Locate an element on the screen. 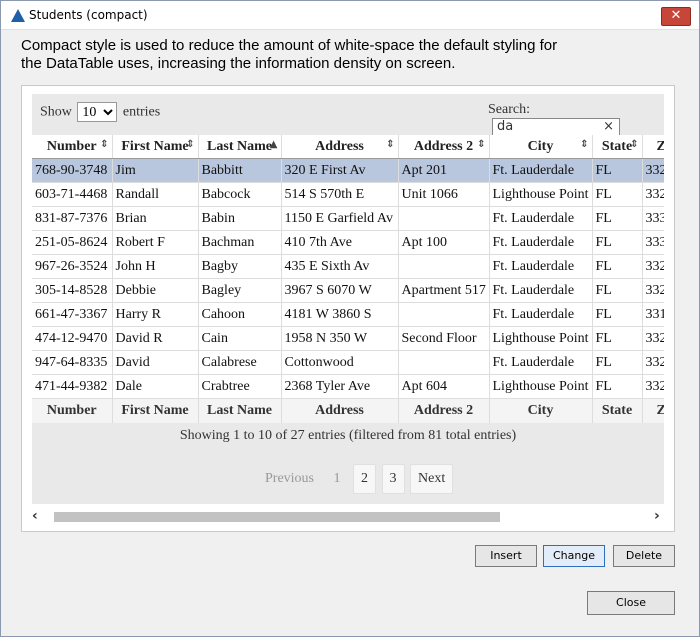 This screenshot has height=637, width=700. column-header: Last Name ▲ is located at coordinates (240, 147).